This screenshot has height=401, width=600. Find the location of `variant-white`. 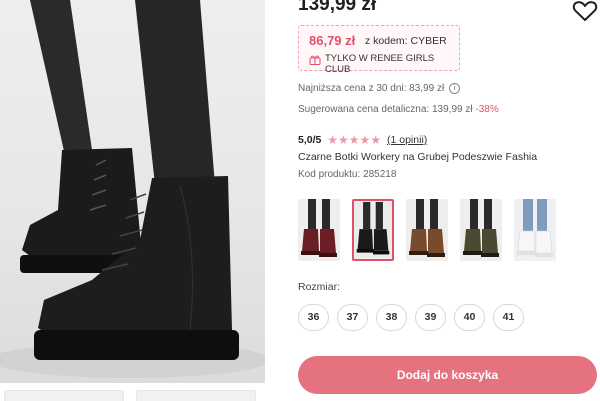

variant-white is located at coordinates (535, 230).